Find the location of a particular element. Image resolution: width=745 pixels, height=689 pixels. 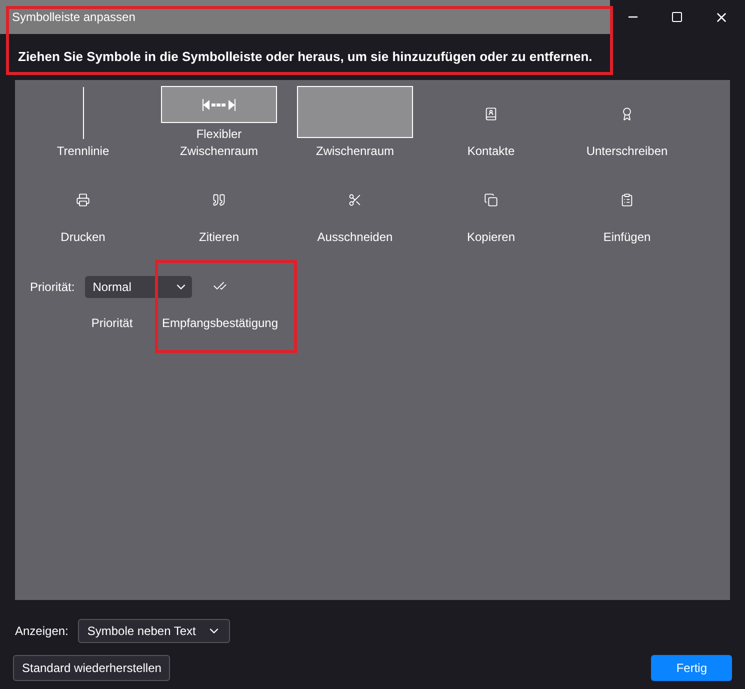

item-label: Trennlinie is located at coordinates (83, 151).